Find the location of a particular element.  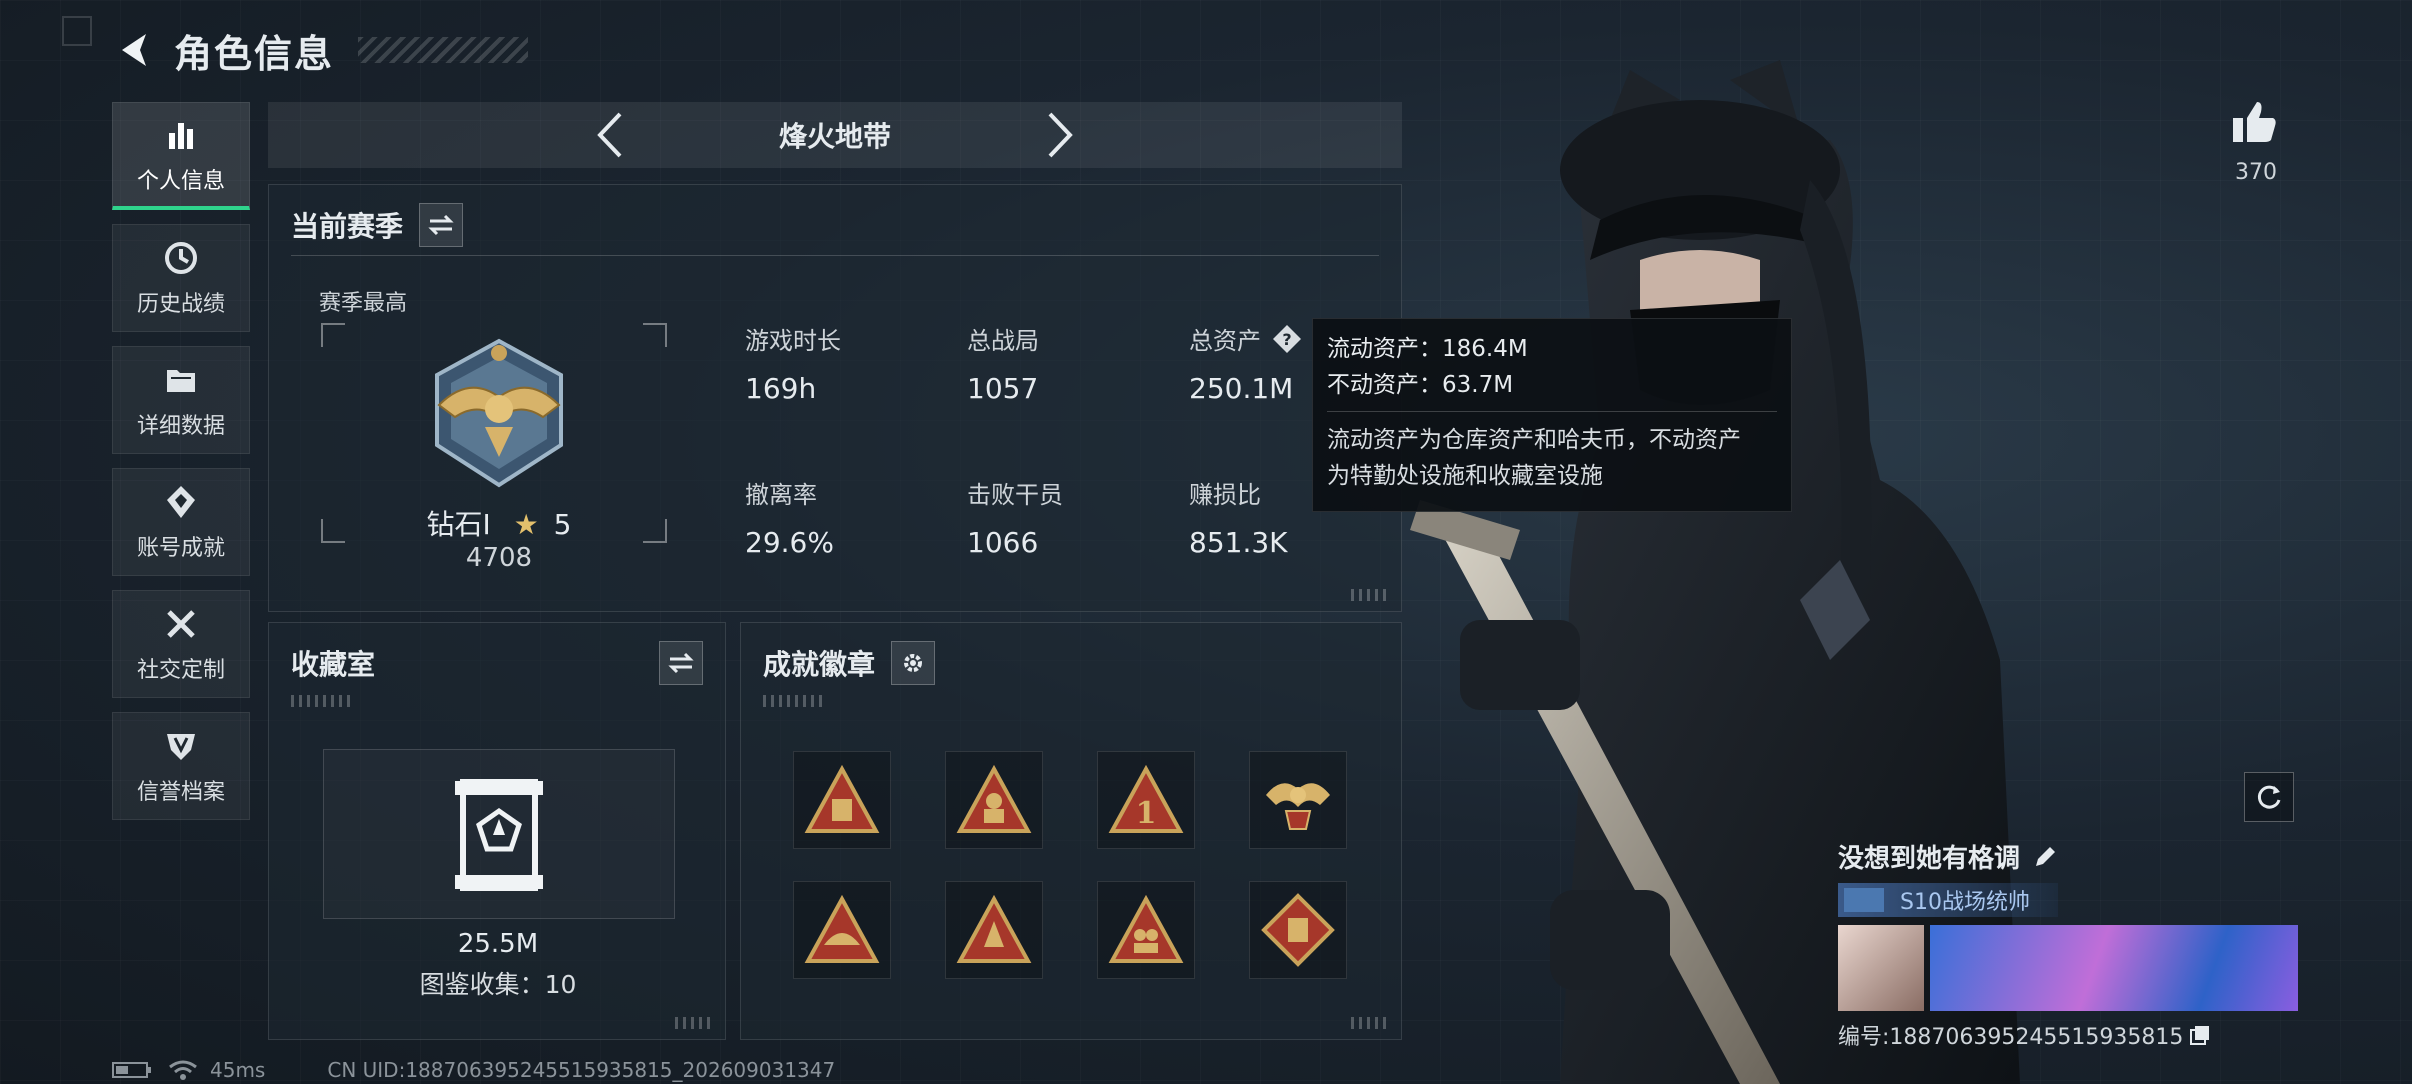

mode-title: 烽火地带 is located at coordinates (834, 136).